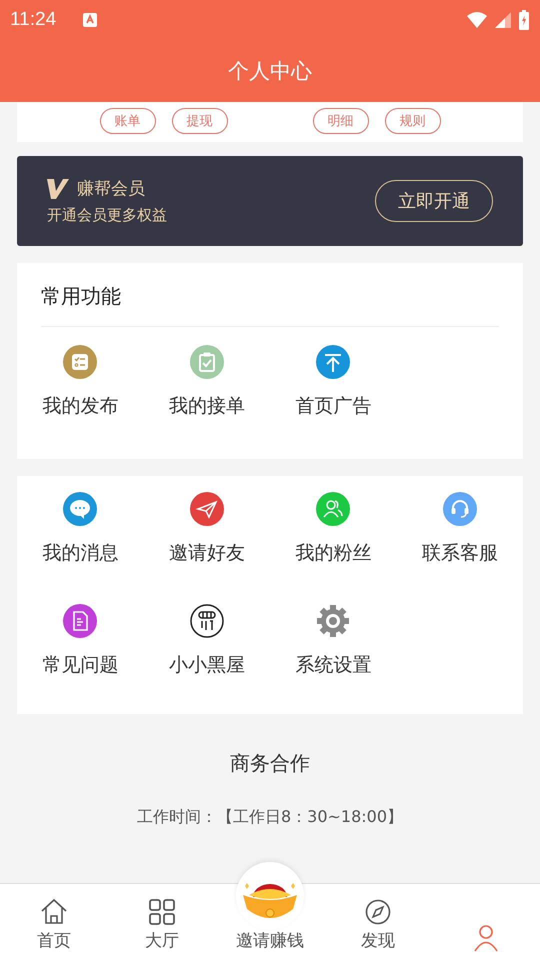  What do you see at coordinates (33, 20) in the screenshot?
I see `status-time: 11:24` at bounding box center [33, 20].